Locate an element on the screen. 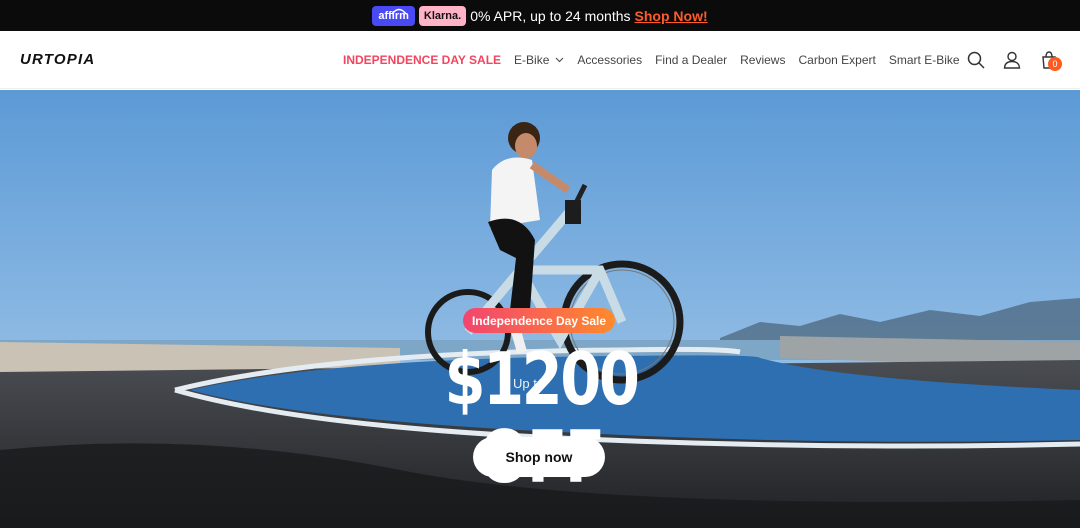 The image size is (1080, 528). nav-reviews: Reviews is located at coordinates (762, 60).